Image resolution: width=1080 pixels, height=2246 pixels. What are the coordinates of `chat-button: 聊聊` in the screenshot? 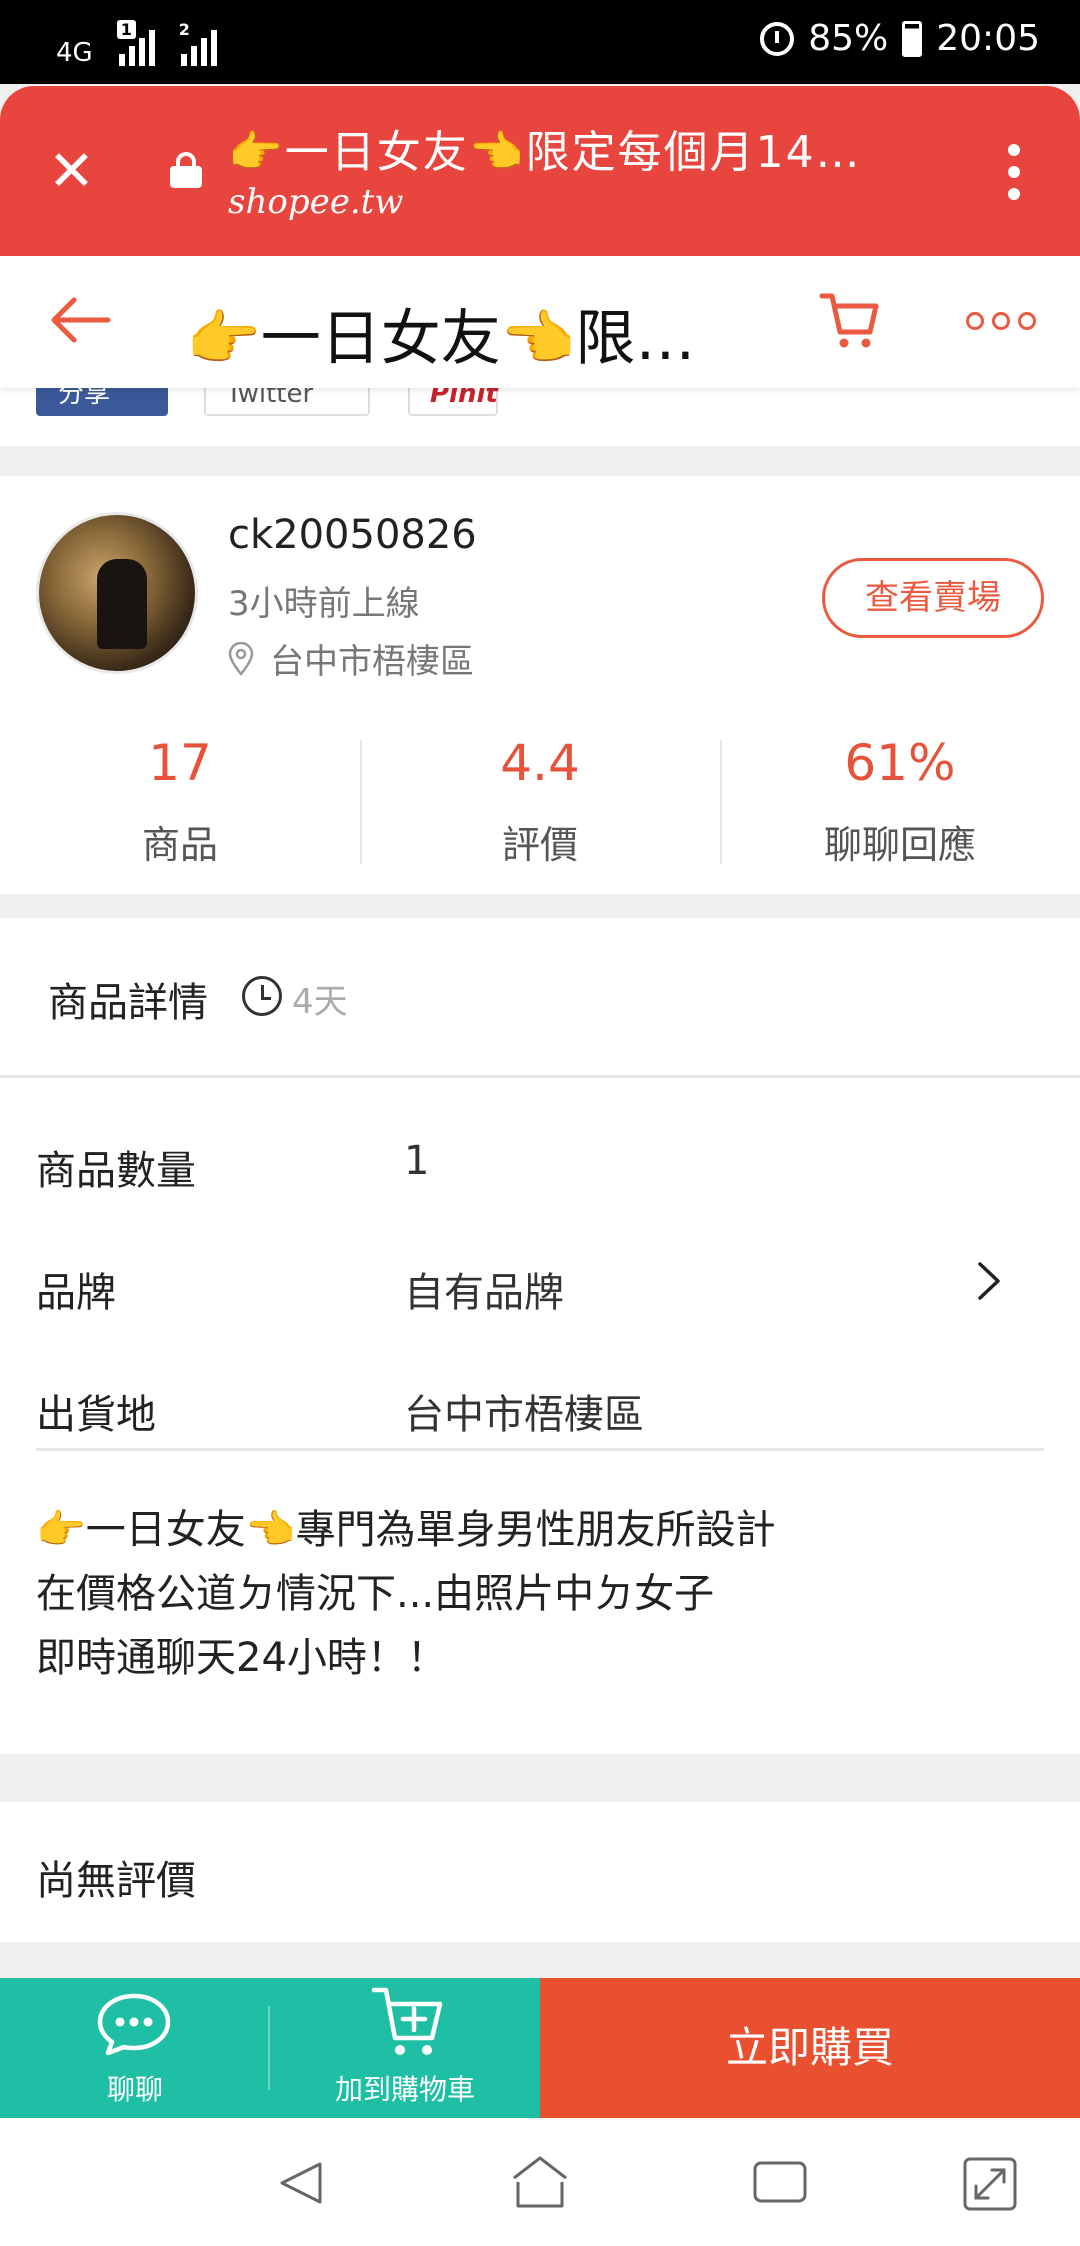 It's located at (135, 2048).